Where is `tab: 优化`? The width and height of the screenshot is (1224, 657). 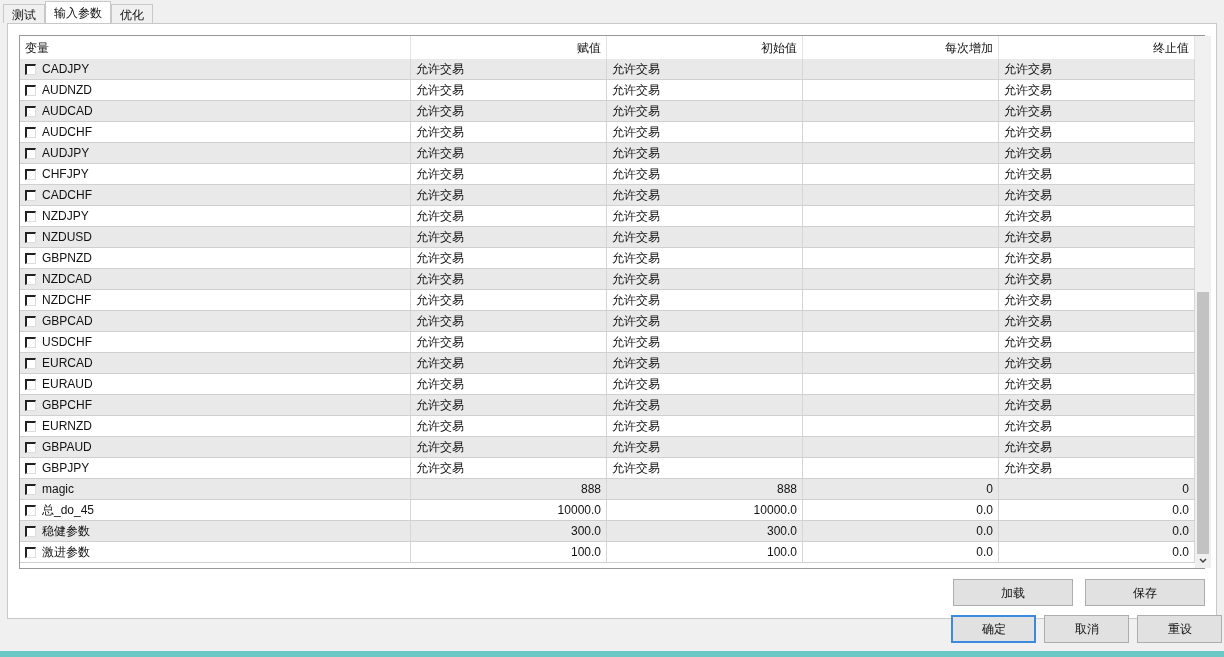 tab: 优化 is located at coordinates (132, 13).